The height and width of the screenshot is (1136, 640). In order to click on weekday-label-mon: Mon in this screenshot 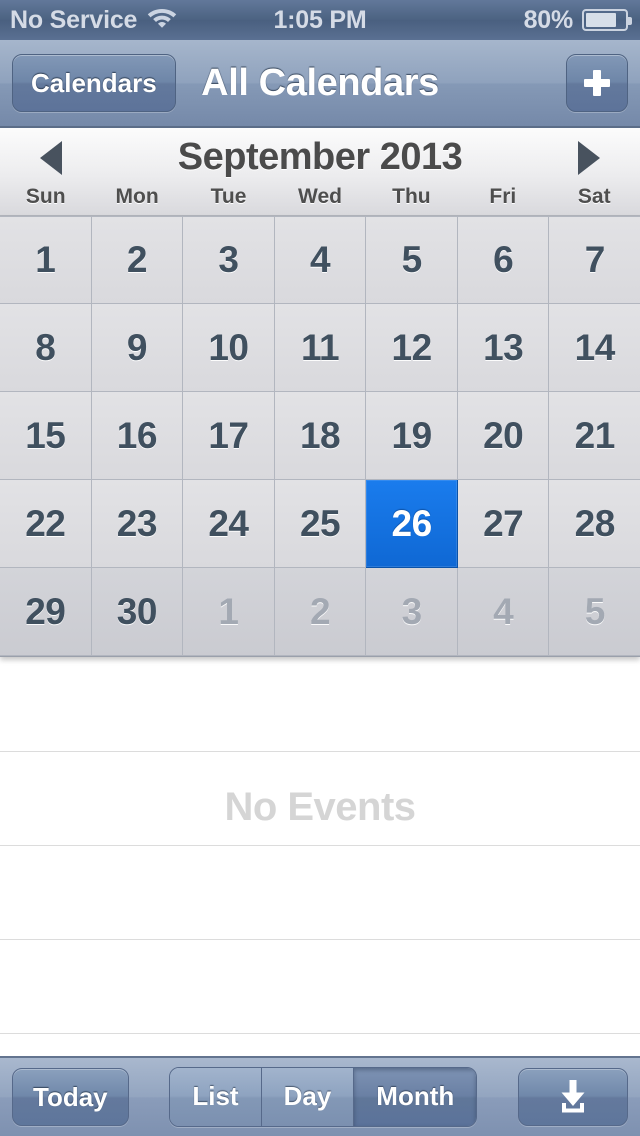, I will do `click(137, 196)`.